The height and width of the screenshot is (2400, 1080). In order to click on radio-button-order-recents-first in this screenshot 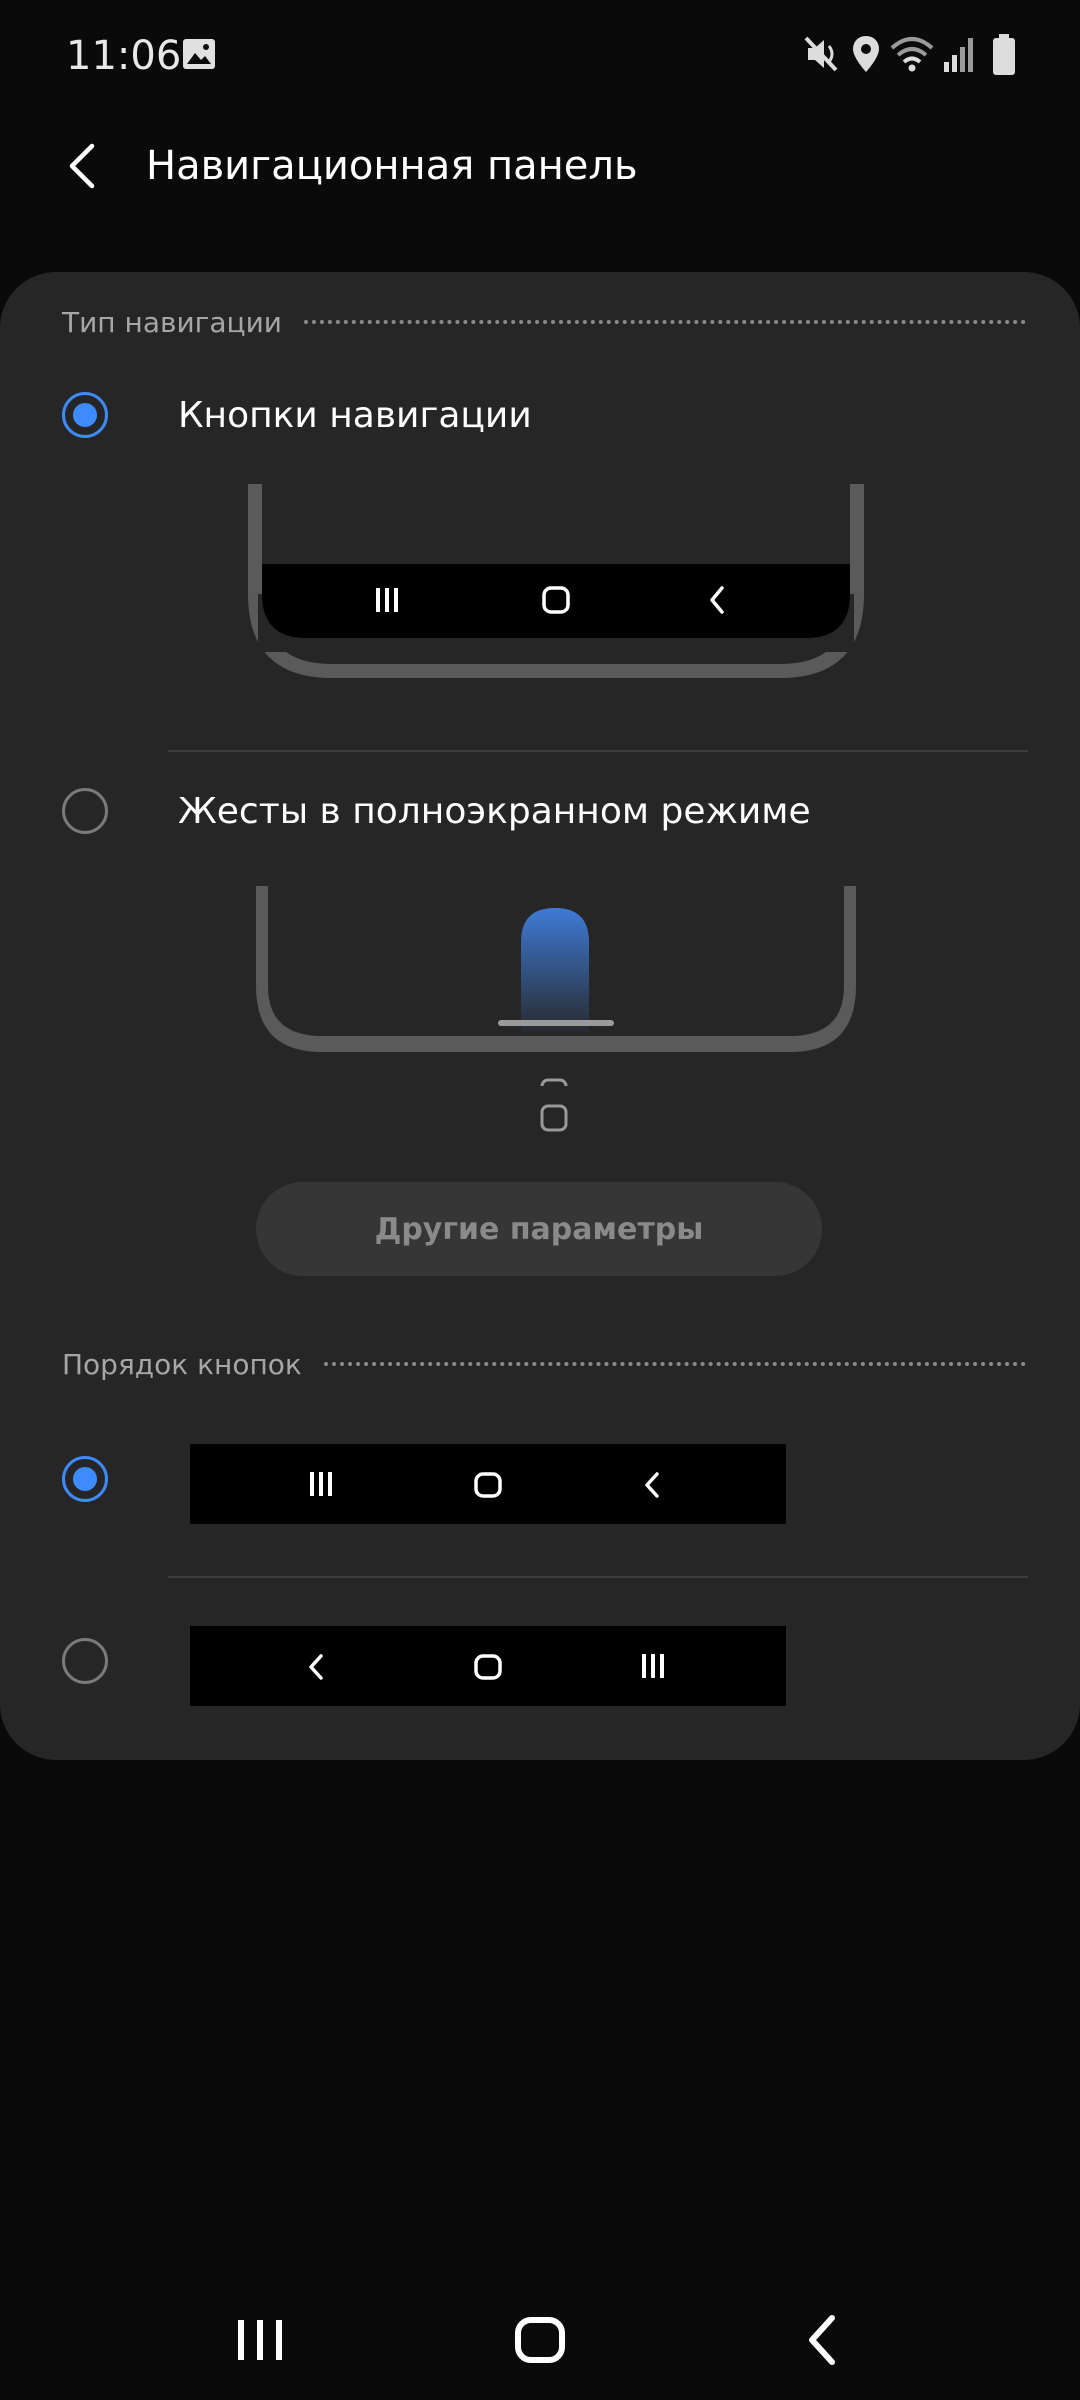, I will do `click(85, 1479)`.